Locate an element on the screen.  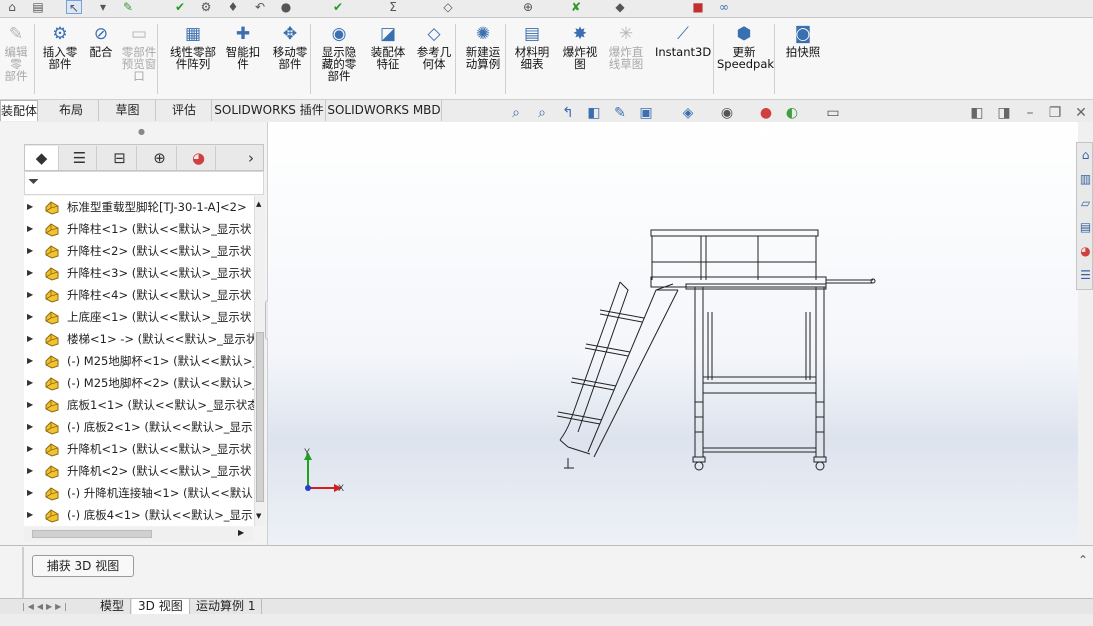
view-palette-icon: ▤ is located at coordinates (1085, 227).